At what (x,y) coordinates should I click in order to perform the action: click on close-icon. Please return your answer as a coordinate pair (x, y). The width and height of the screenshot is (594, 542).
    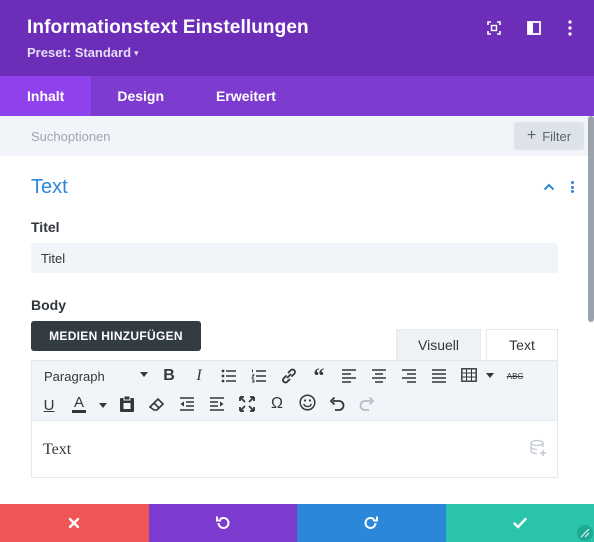
    Looking at the image, I should click on (74, 523).